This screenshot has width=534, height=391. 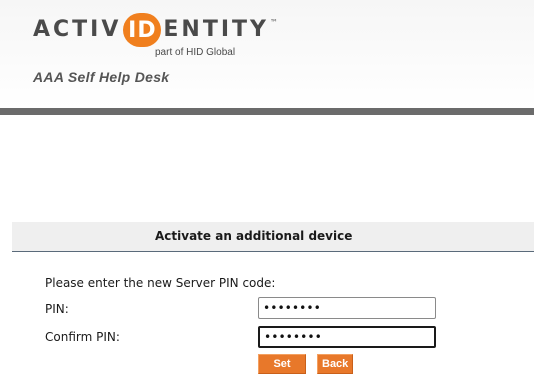 I want to click on logo-suffix: ENTITY, so click(x=216, y=29).